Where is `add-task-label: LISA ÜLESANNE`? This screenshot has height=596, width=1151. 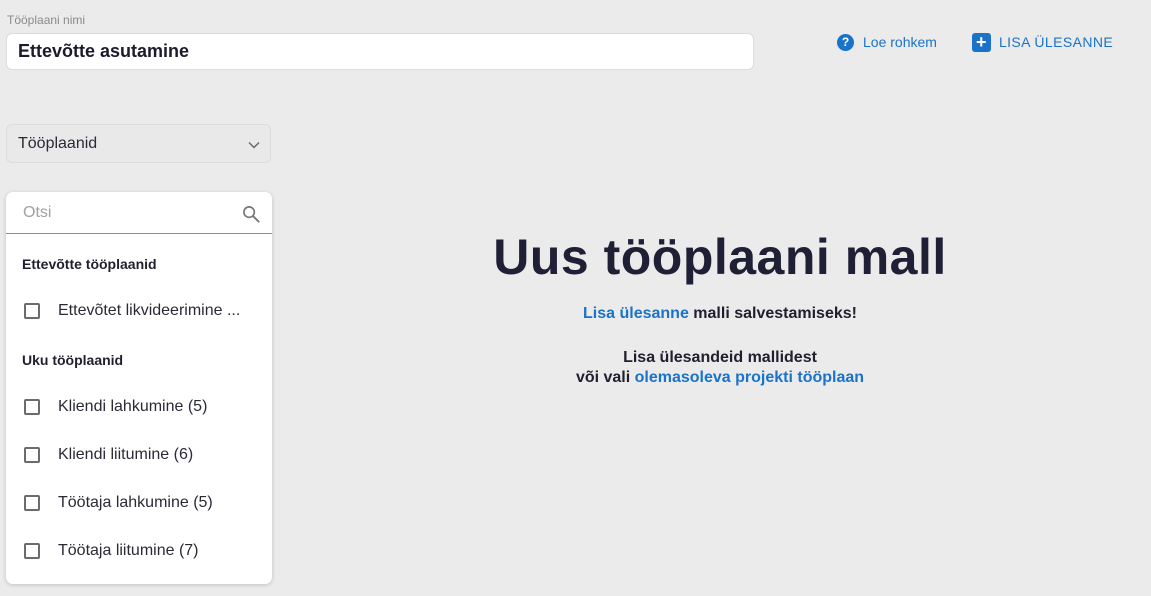 add-task-label: LISA ÜLESANNE is located at coordinates (1056, 42).